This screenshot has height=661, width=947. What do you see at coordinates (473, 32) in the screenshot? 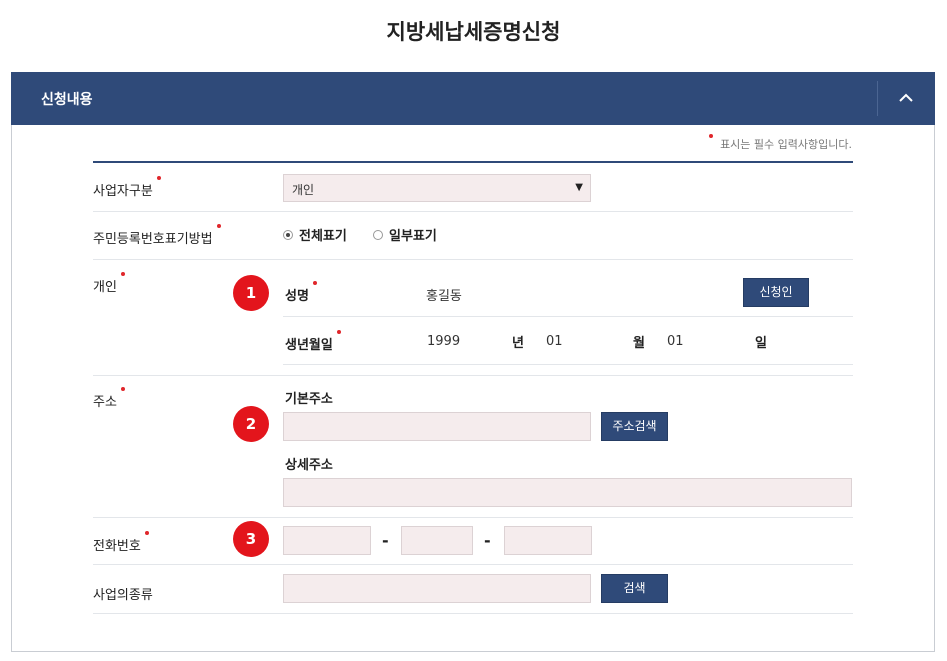
I see `page-title: 지방세납세증명신청` at bounding box center [473, 32].